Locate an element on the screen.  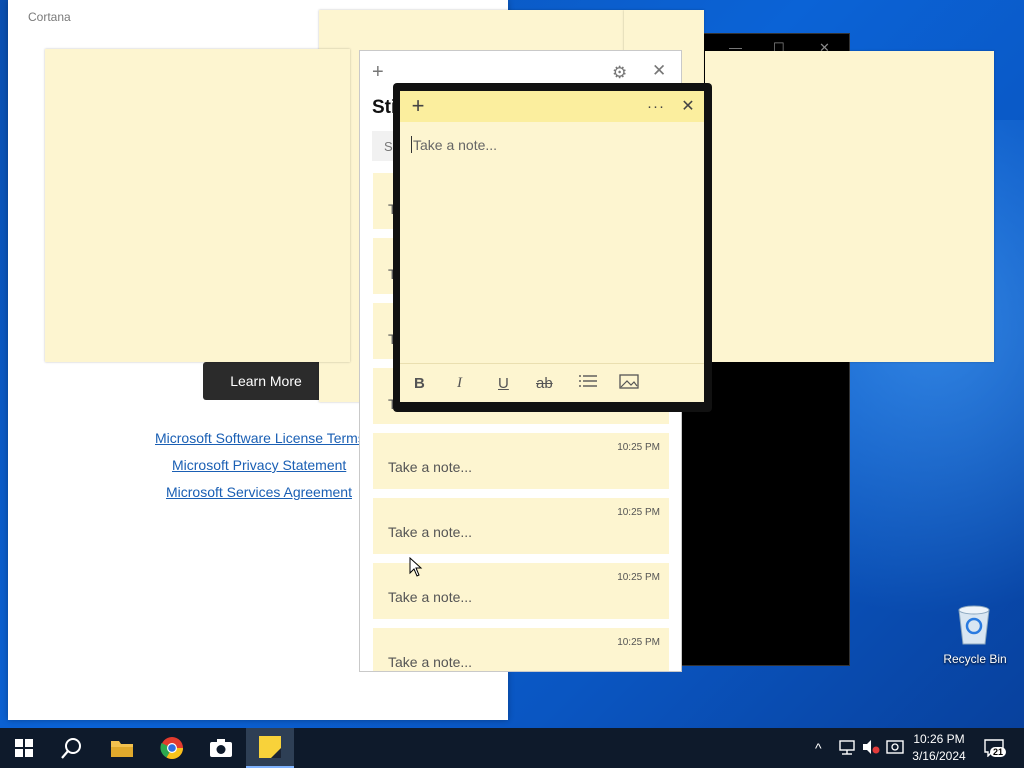
search-placeholder: S is located at coordinates (388, 146).